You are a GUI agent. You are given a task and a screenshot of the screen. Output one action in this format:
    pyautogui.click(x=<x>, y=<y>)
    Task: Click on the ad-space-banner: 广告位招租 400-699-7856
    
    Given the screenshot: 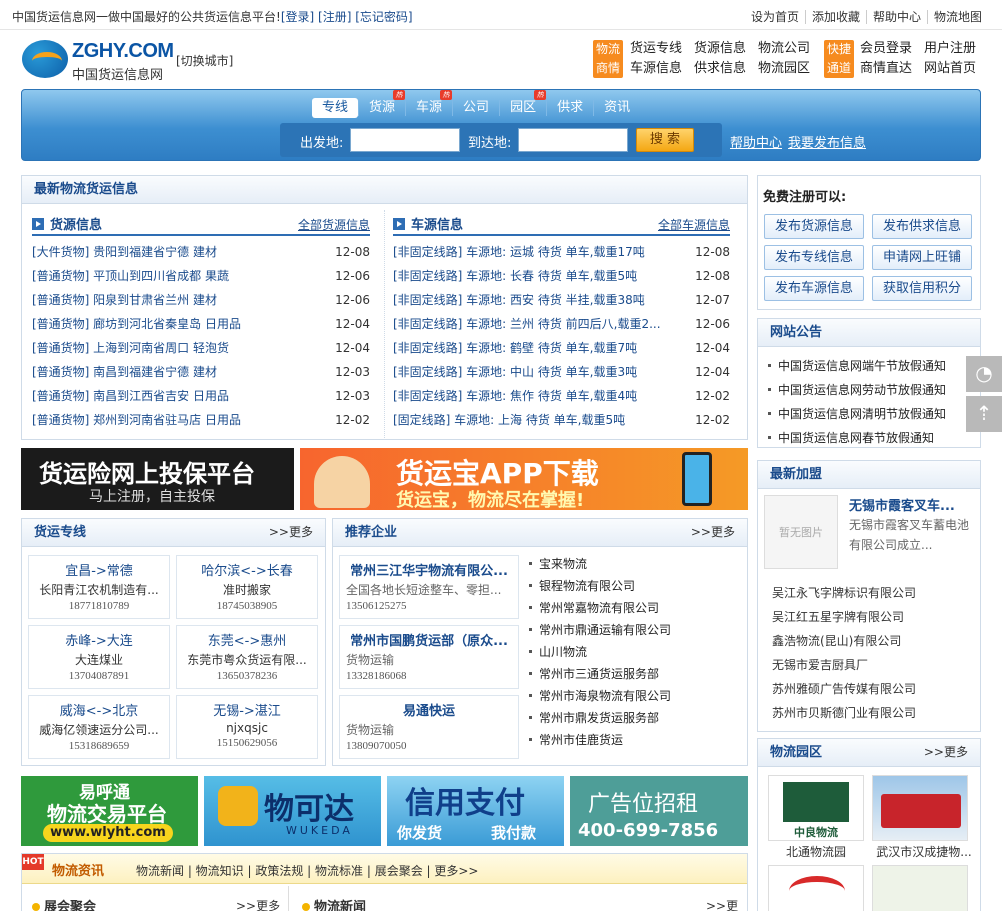 What is the action you would take?
    pyautogui.click(x=659, y=811)
    